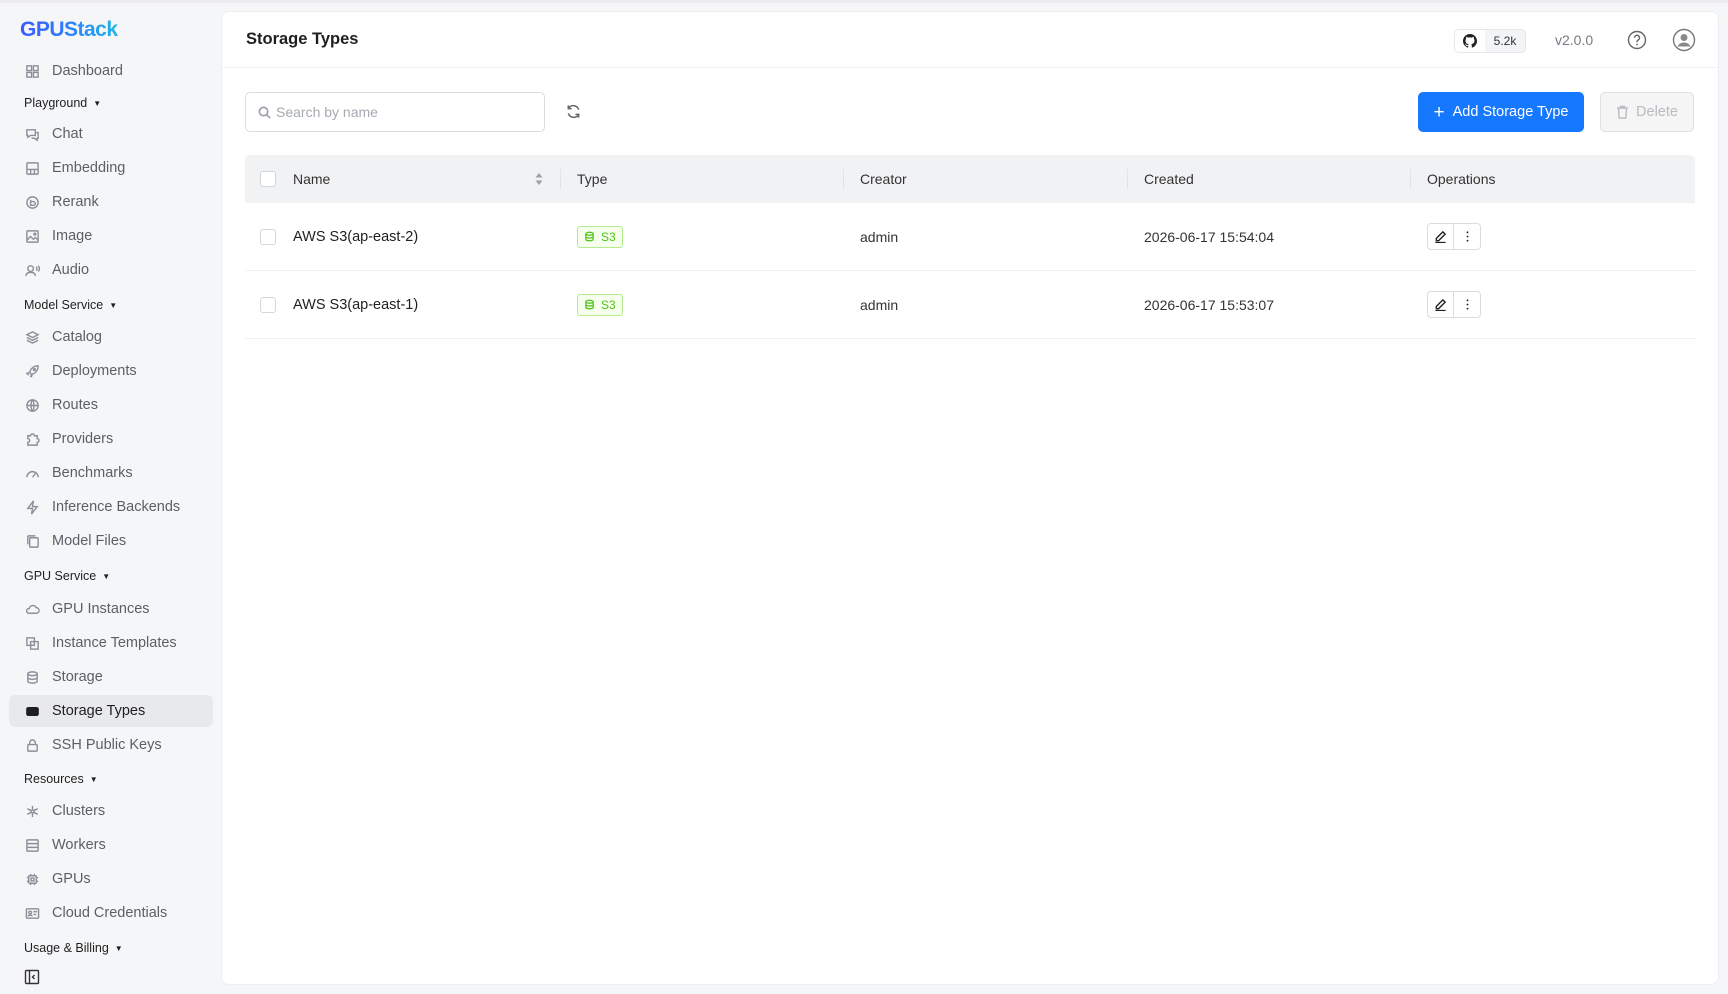 The height and width of the screenshot is (994, 1728). What do you see at coordinates (111, 270) in the screenshot?
I see `sidebar-item-audio: Audio` at bounding box center [111, 270].